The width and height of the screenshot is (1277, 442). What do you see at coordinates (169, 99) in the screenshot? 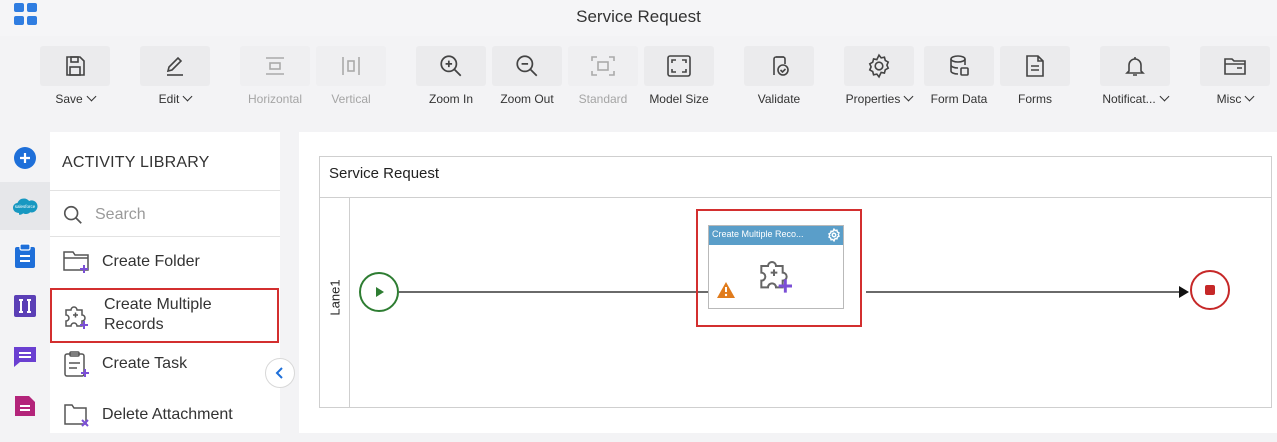
I see `edit-label: Edit` at bounding box center [169, 99].